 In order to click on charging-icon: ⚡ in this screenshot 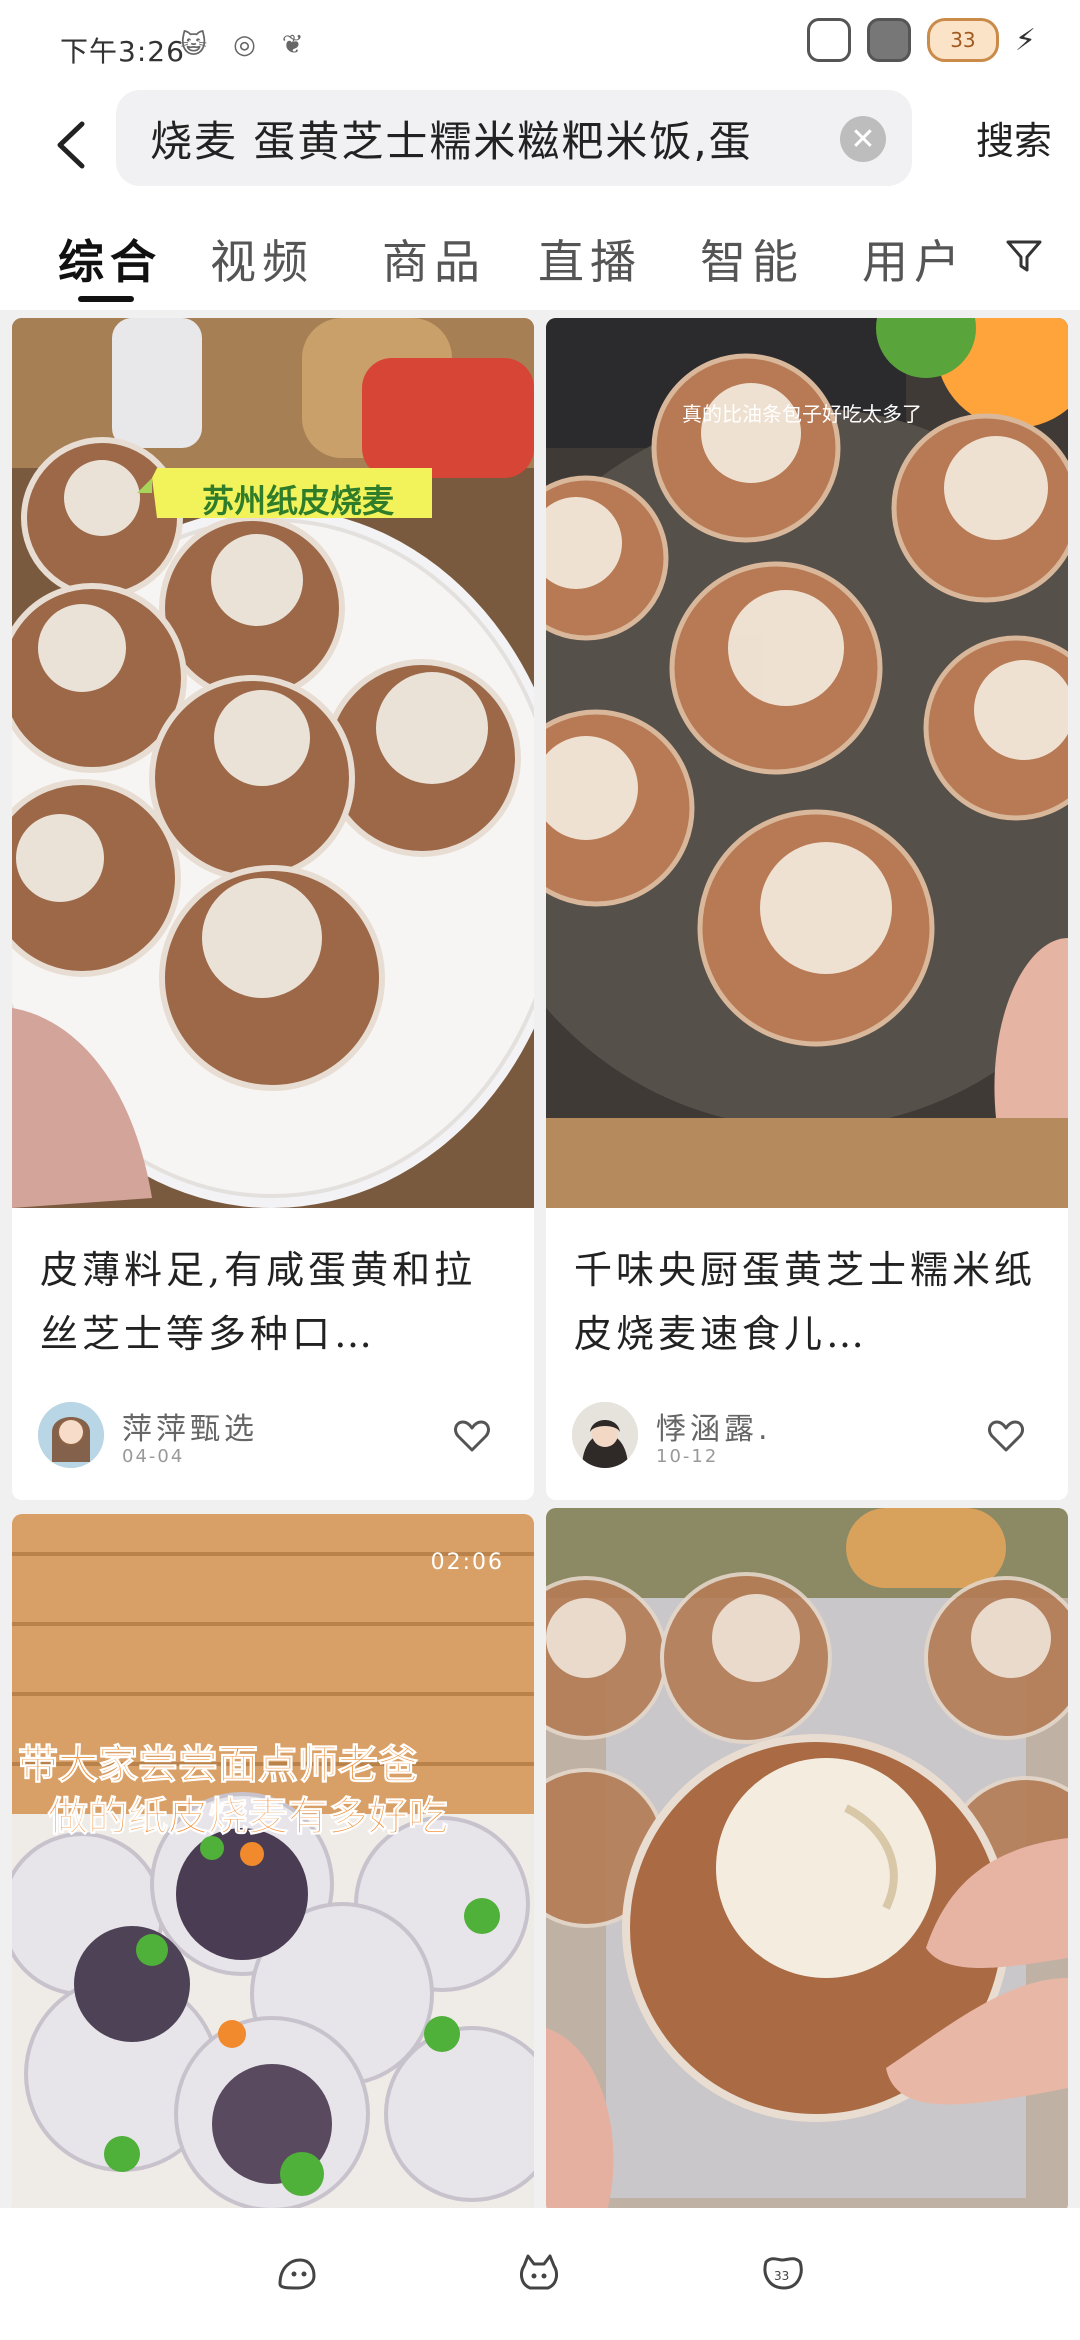, I will do `click(1025, 40)`.